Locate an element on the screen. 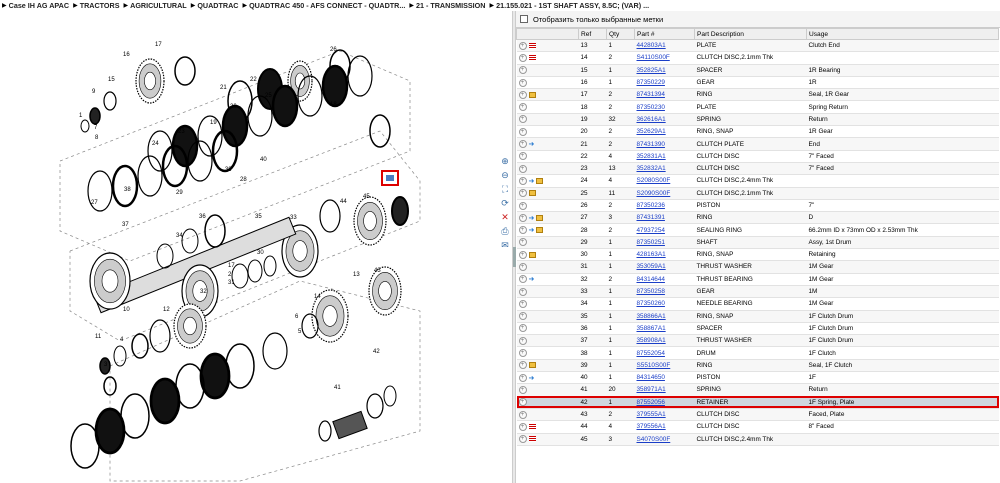 The width and height of the screenshot is (1000, 483). table-row: +16 1 87350229 GEAR 1R is located at coordinates (757, 83).